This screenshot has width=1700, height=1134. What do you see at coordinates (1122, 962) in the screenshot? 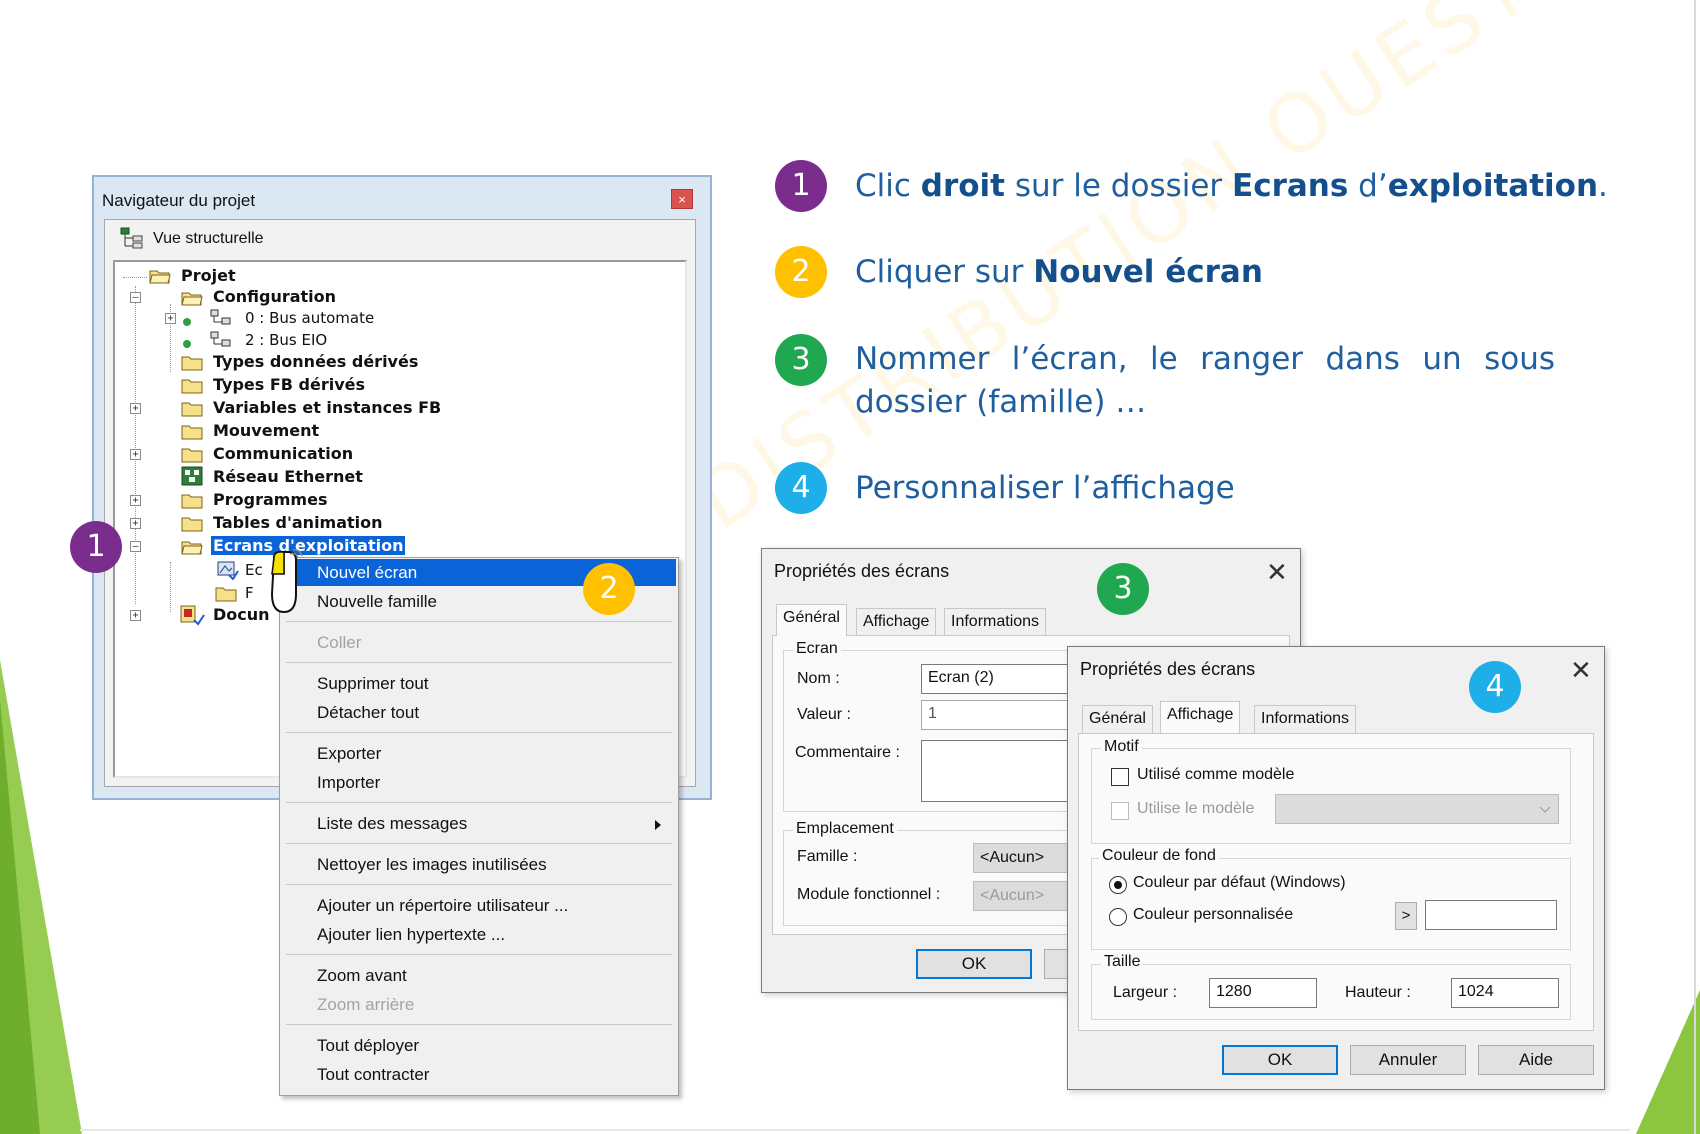
I see `group-title-taille: Taille` at bounding box center [1122, 962].